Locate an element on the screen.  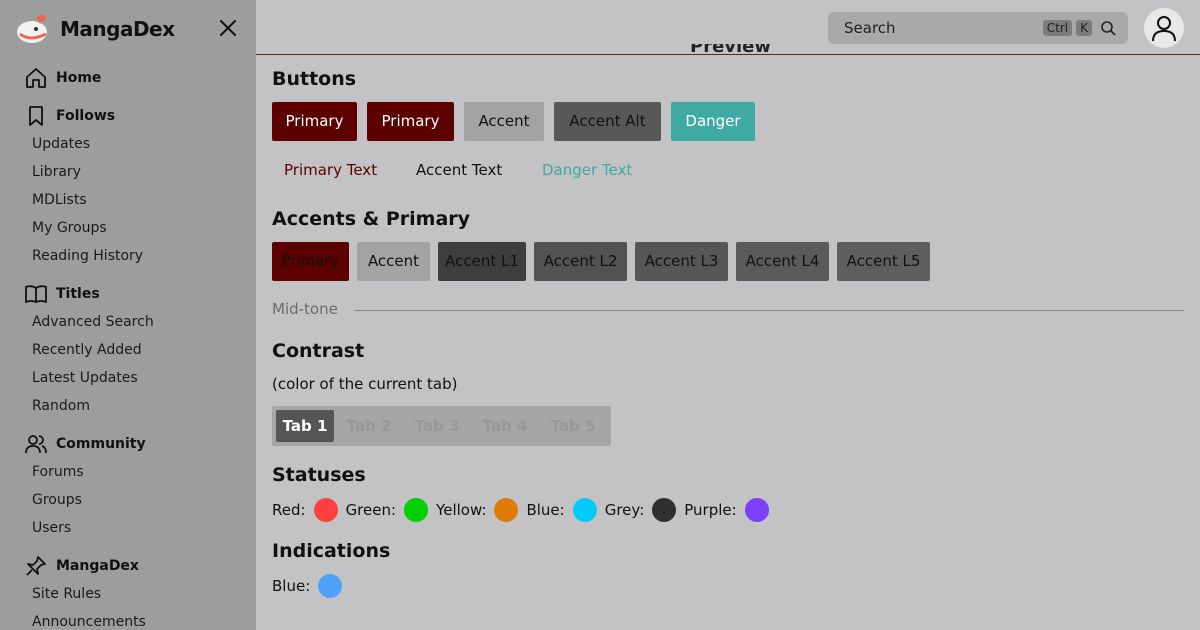
sidebar-section-label: Follows is located at coordinates (86, 116).